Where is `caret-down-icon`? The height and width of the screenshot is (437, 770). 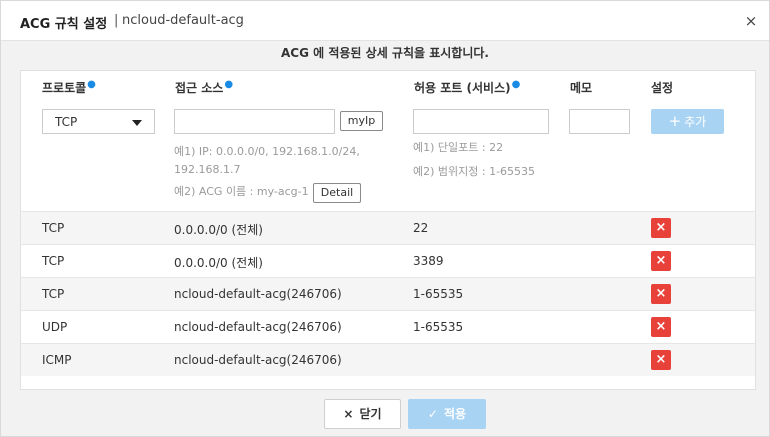
caret-down-icon is located at coordinates (137, 123).